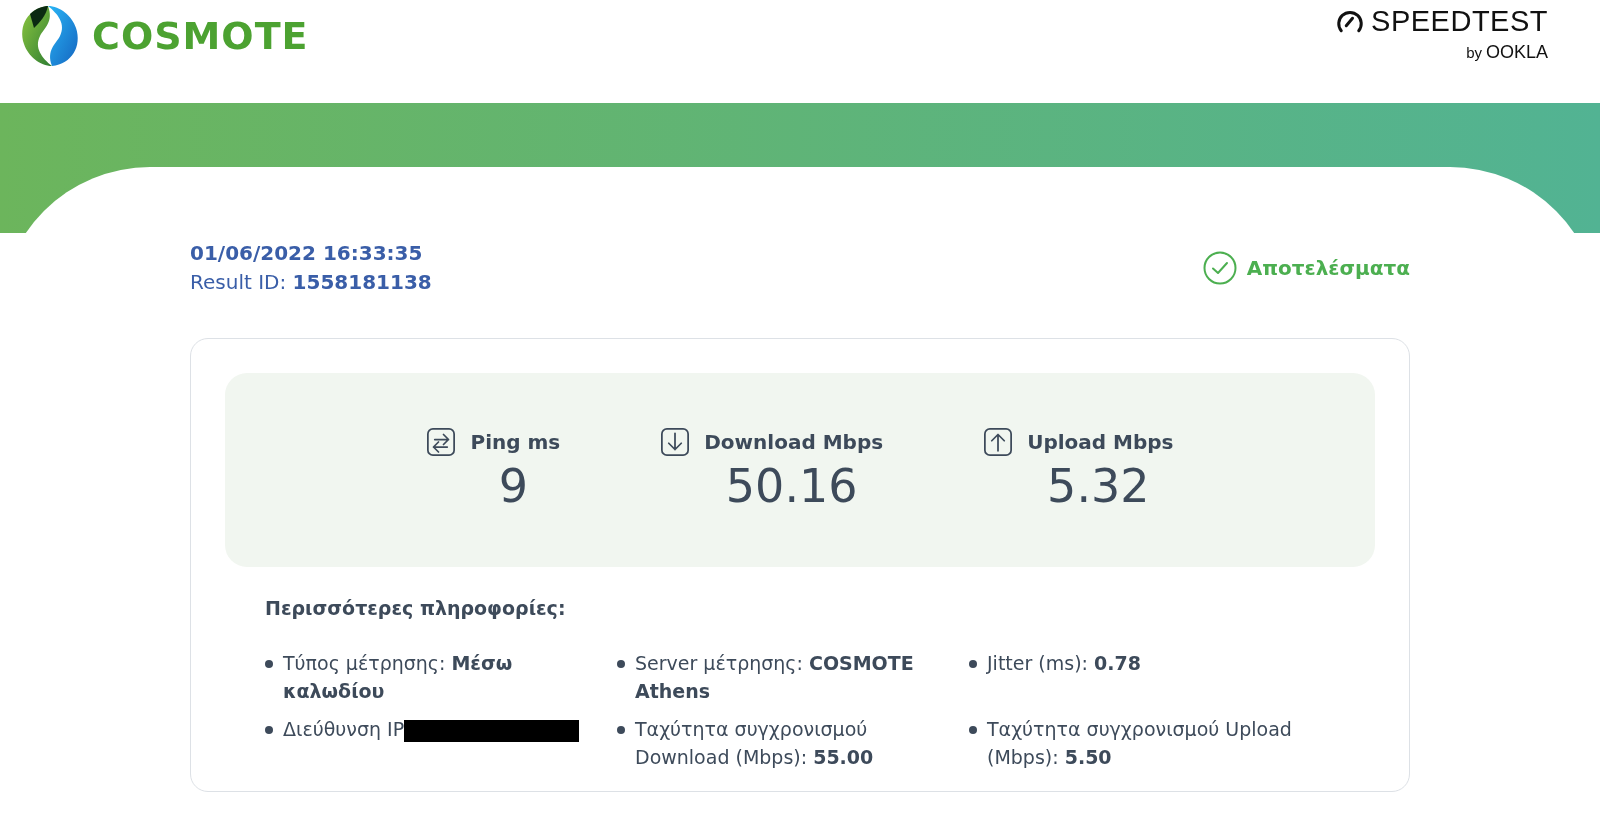 Image resolution: width=1600 pixels, height=821 pixels. I want to click on results-label: Αποτελέσματα, so click(1328, 268).